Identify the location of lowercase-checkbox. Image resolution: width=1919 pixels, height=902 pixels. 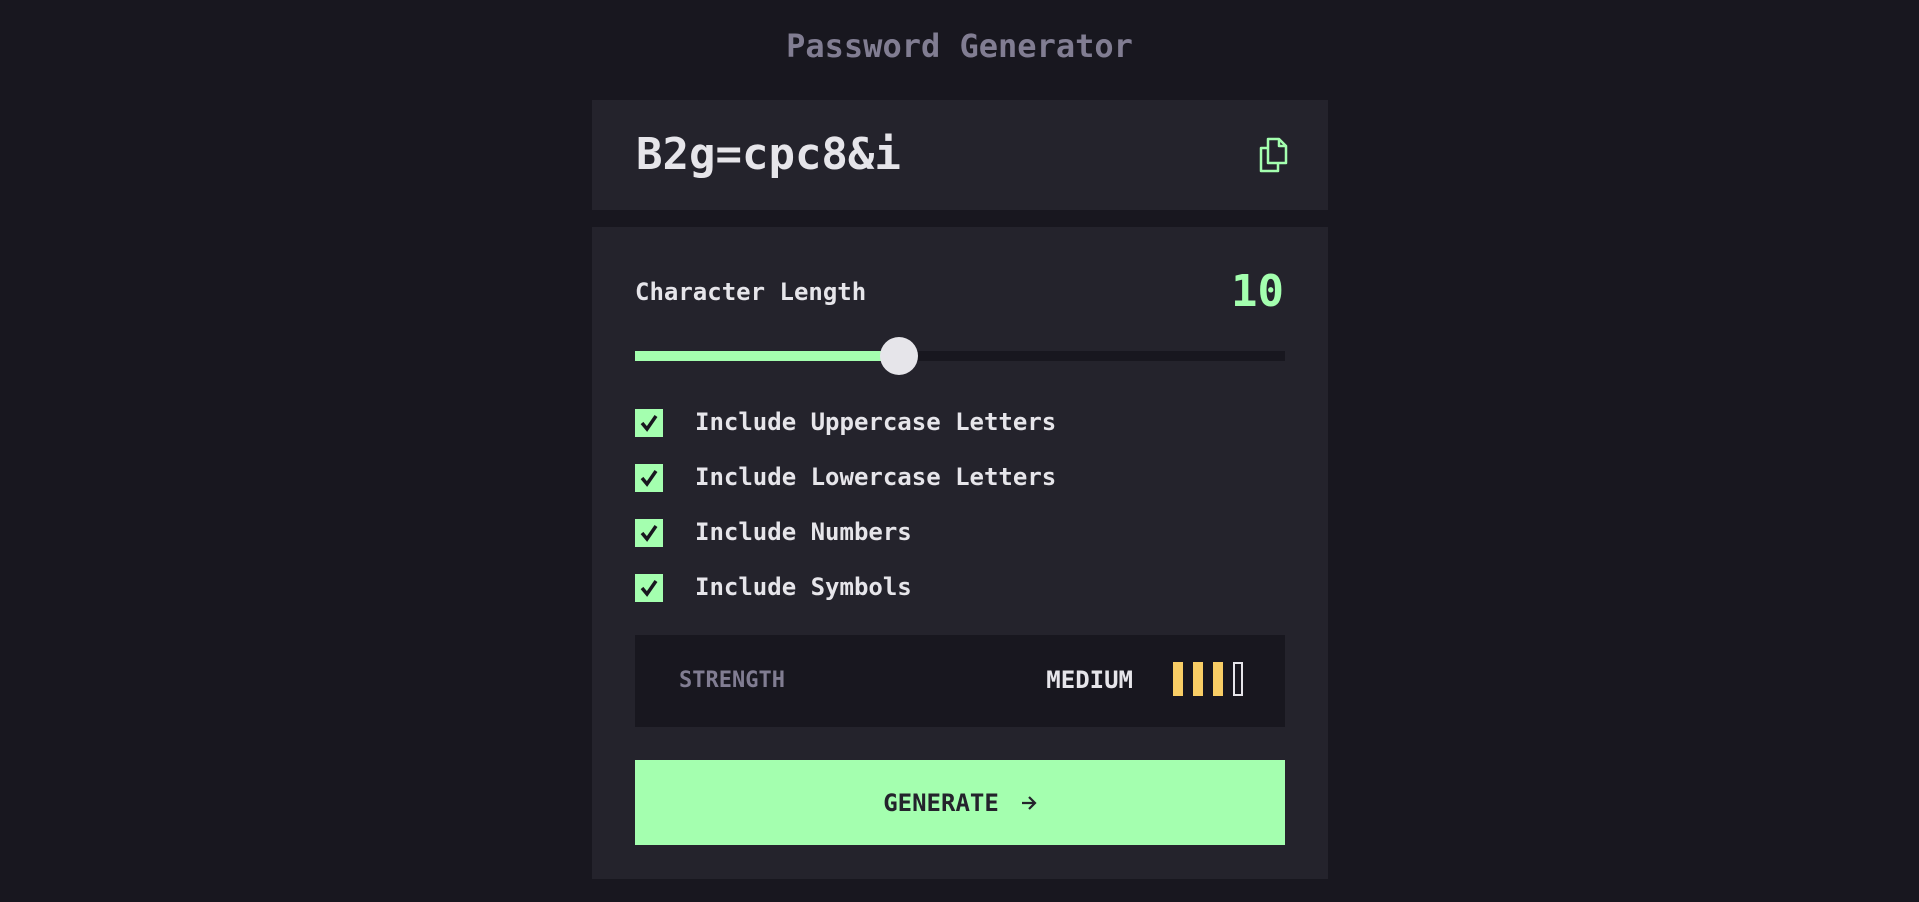
(649, 478).